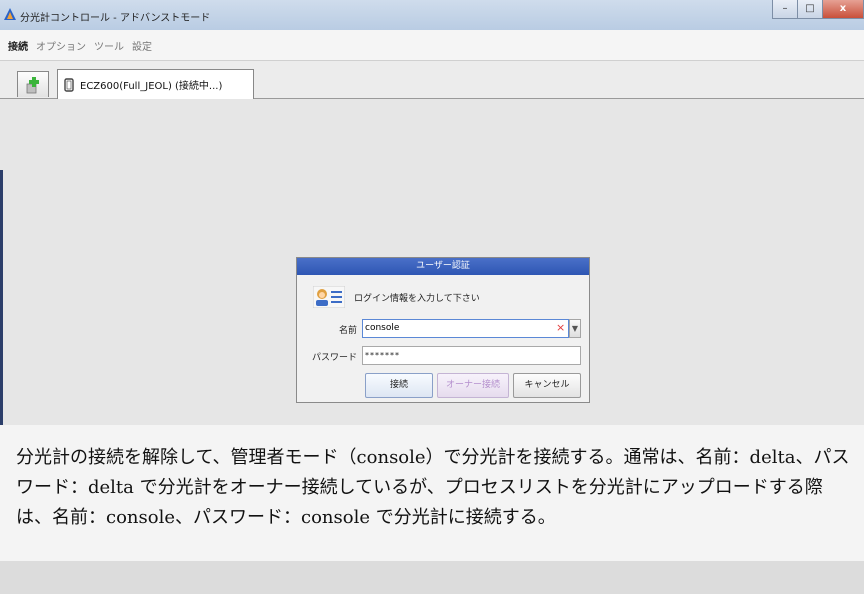 Image resolution: width=864 pixels, height=594 pixels. What do you see at coordinates (109, 45) in the screenshot?
I see `menu-item-tools: ツール` at bounding box center [109, 45].